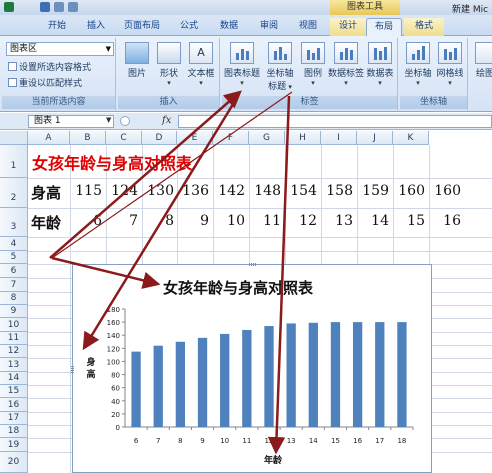 The width and height of the screenshot is (492, 473). I want to click on age-value-cell: 16, so click(444, 221).